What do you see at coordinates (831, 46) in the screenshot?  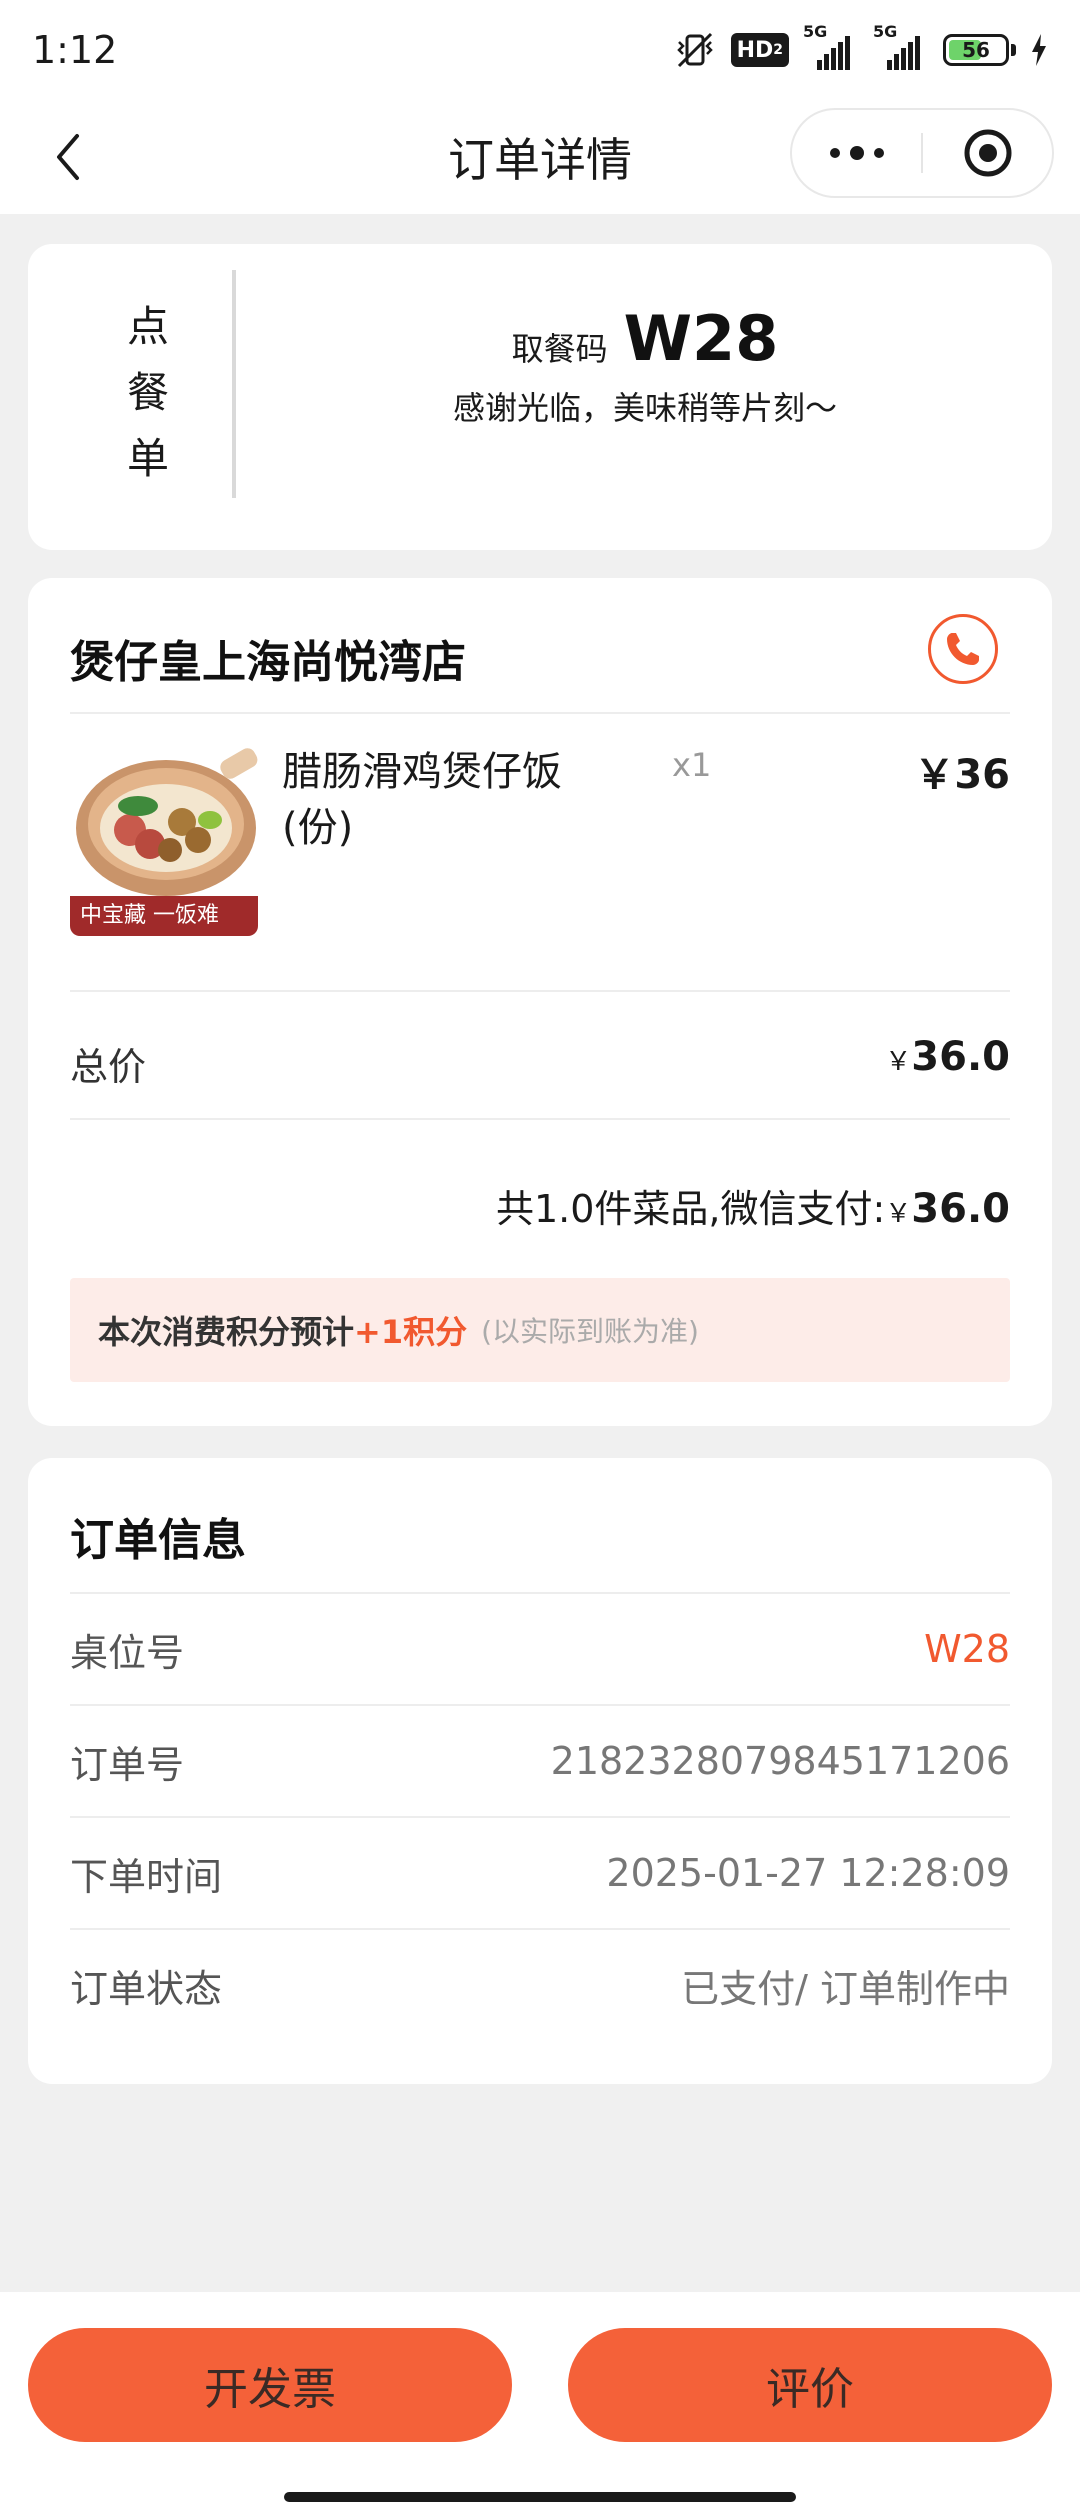 I see `signal-icon-1: 5G` at bounding box center [831, 46].